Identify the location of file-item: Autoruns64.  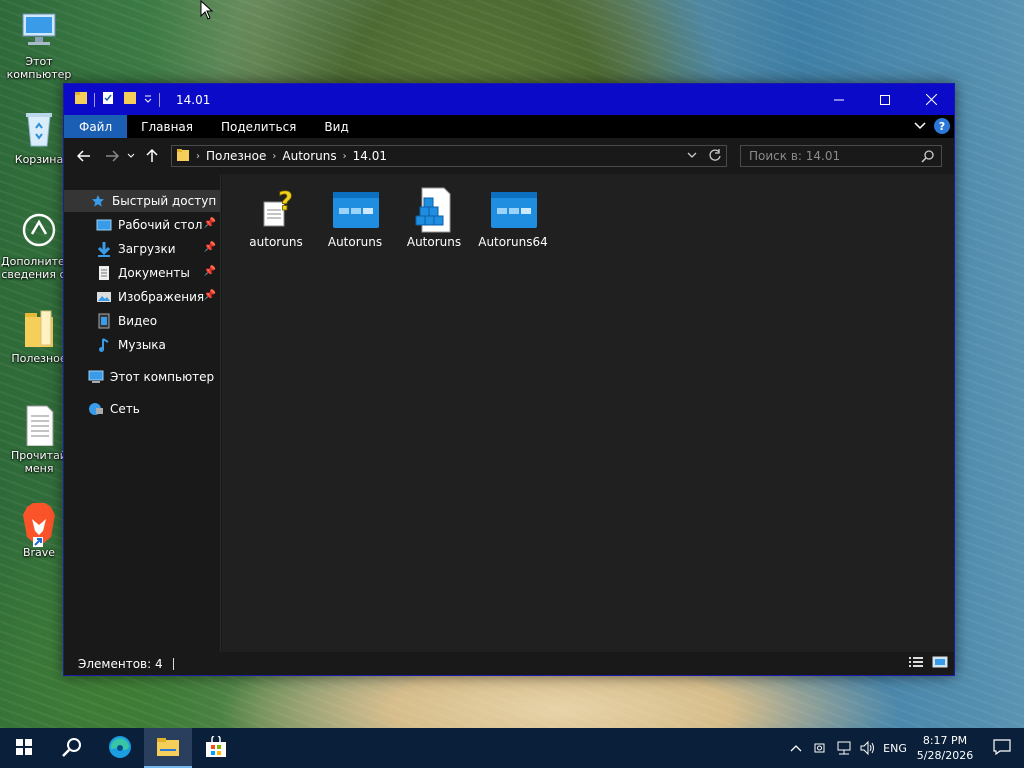
(513, 217).